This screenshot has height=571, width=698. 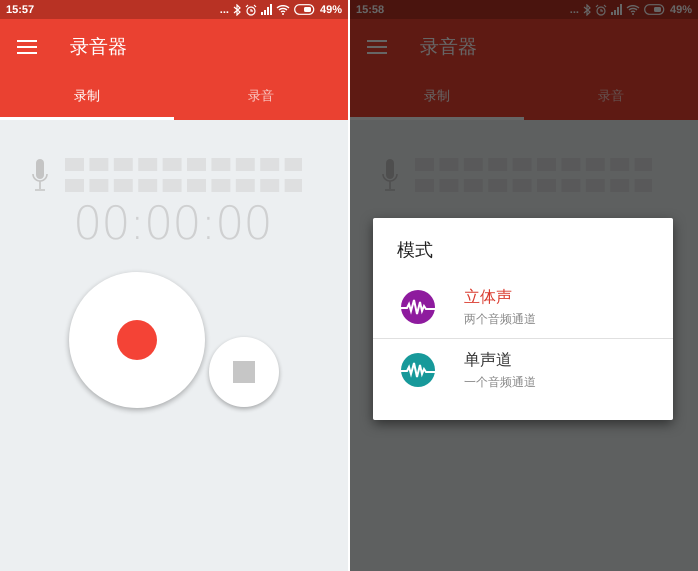 I want to click on mode-description: 一个音频通道, so click(x=500, y=382).